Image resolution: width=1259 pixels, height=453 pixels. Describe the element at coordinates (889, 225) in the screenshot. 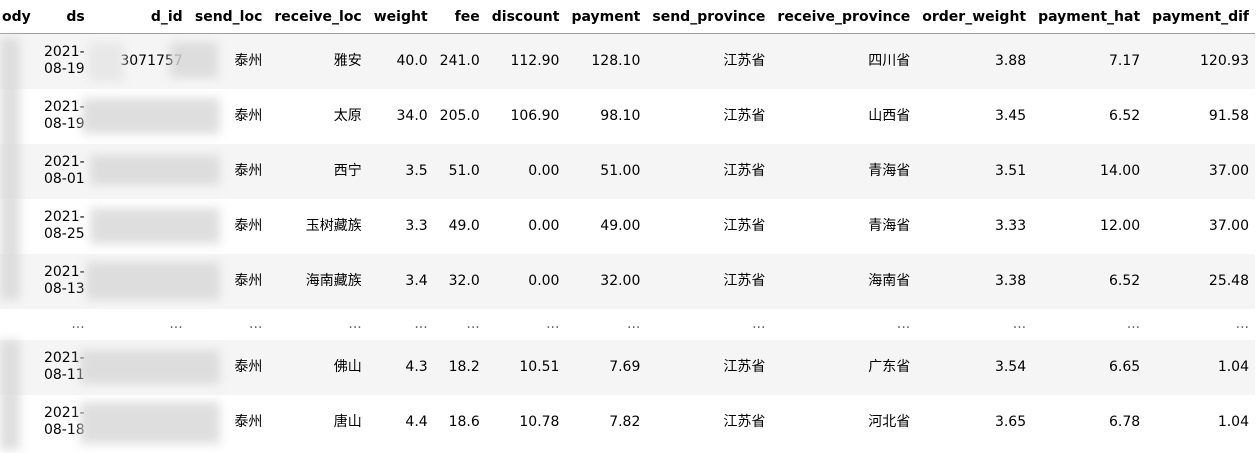

I see `cell-receive-province: 青海省` at that location.